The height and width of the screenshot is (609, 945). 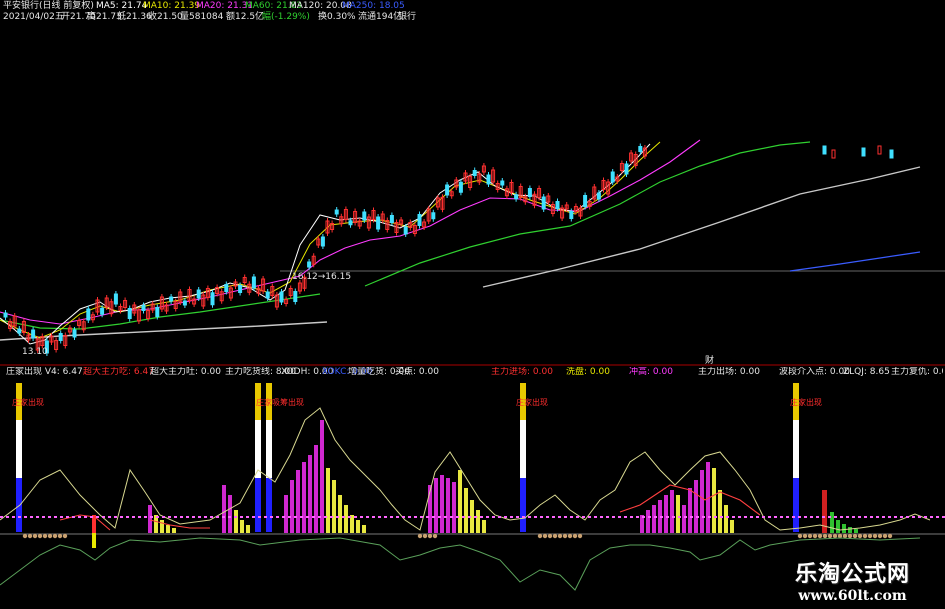 What do you see at coordinates (122, 6) in the screenshot?
I see `ma5-value: MA5: 21.74` at bounding box center [122, 6].